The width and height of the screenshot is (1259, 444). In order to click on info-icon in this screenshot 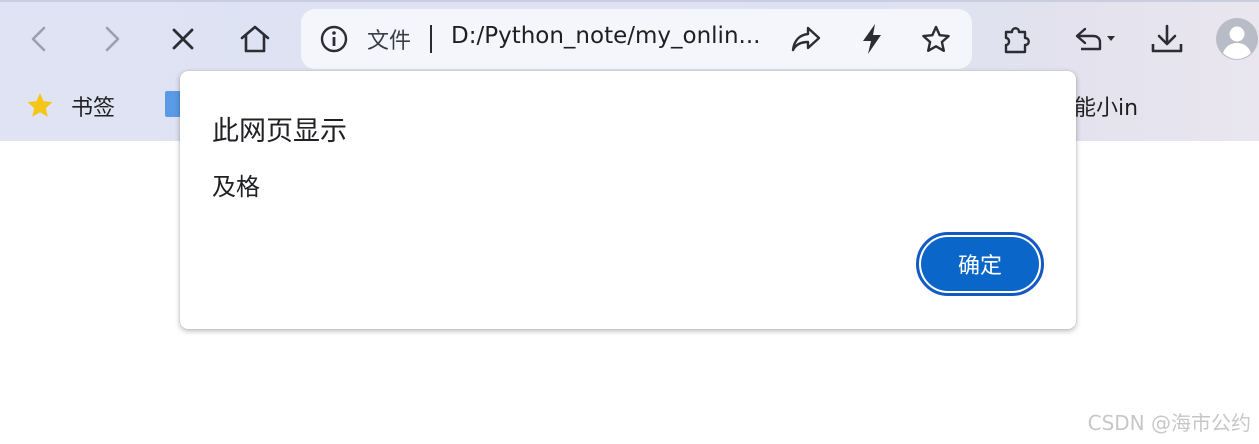, I will do `click(334, 39)`.